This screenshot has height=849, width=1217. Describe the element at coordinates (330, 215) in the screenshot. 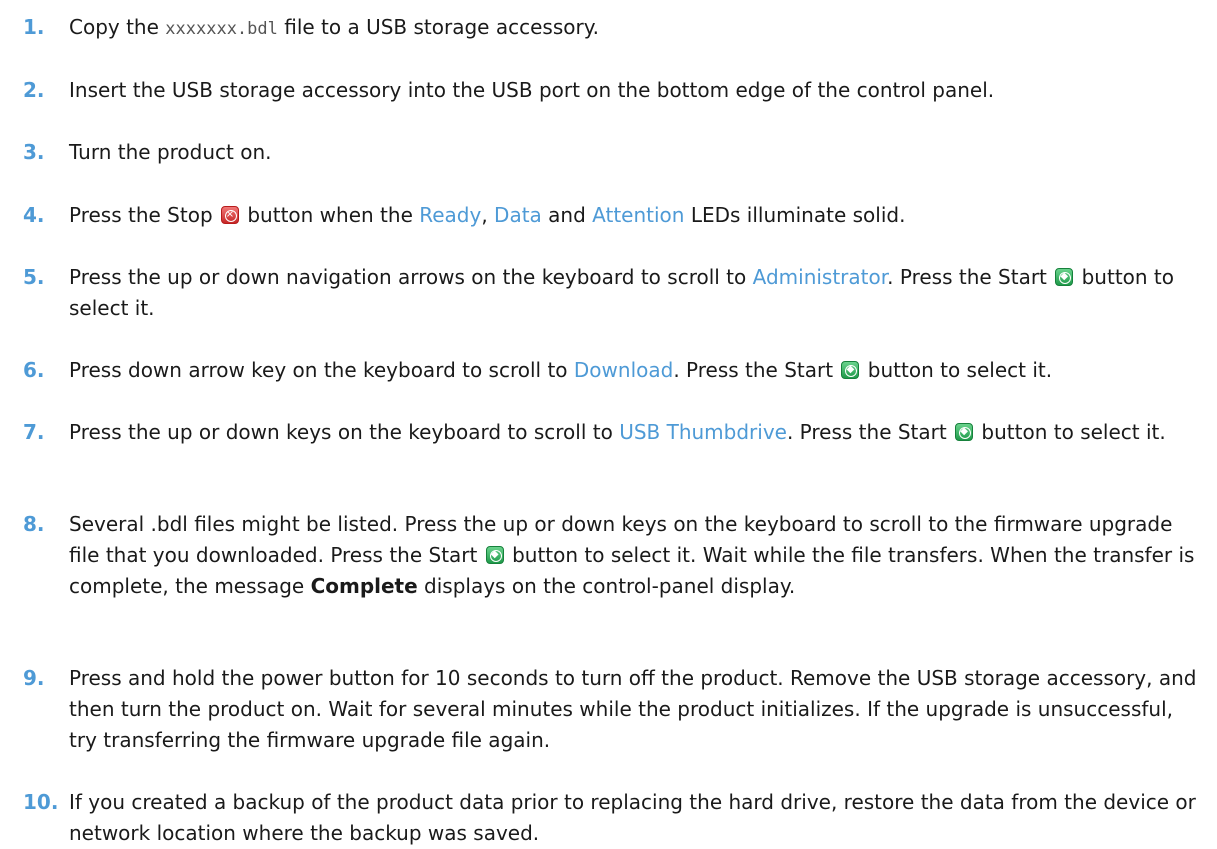

I see `text-run: button when the` at that location.